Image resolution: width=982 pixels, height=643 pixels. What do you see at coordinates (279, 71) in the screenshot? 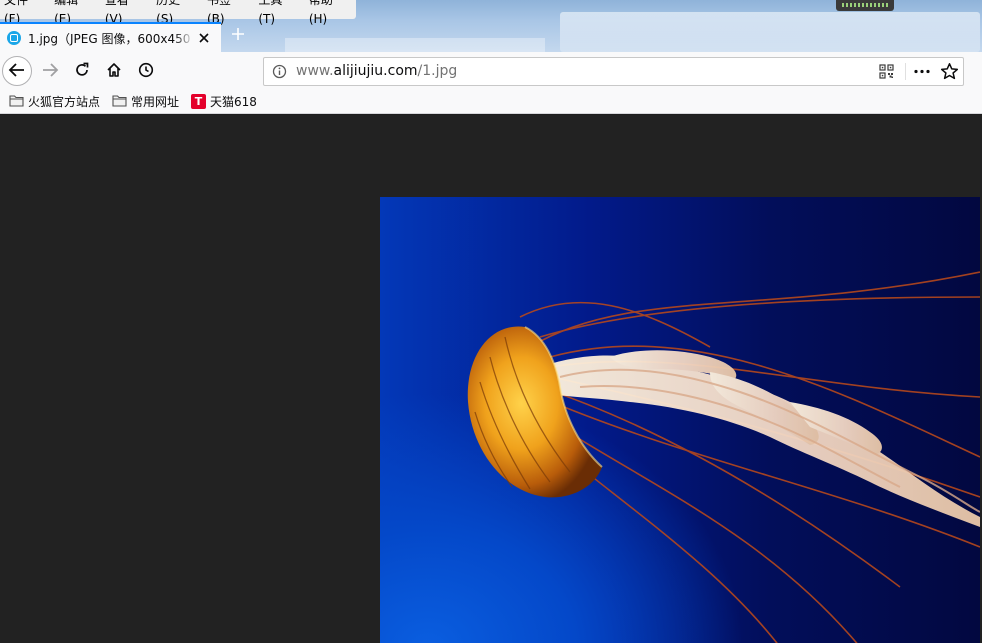
I see `info-icon` at bounding box center [279, 71].